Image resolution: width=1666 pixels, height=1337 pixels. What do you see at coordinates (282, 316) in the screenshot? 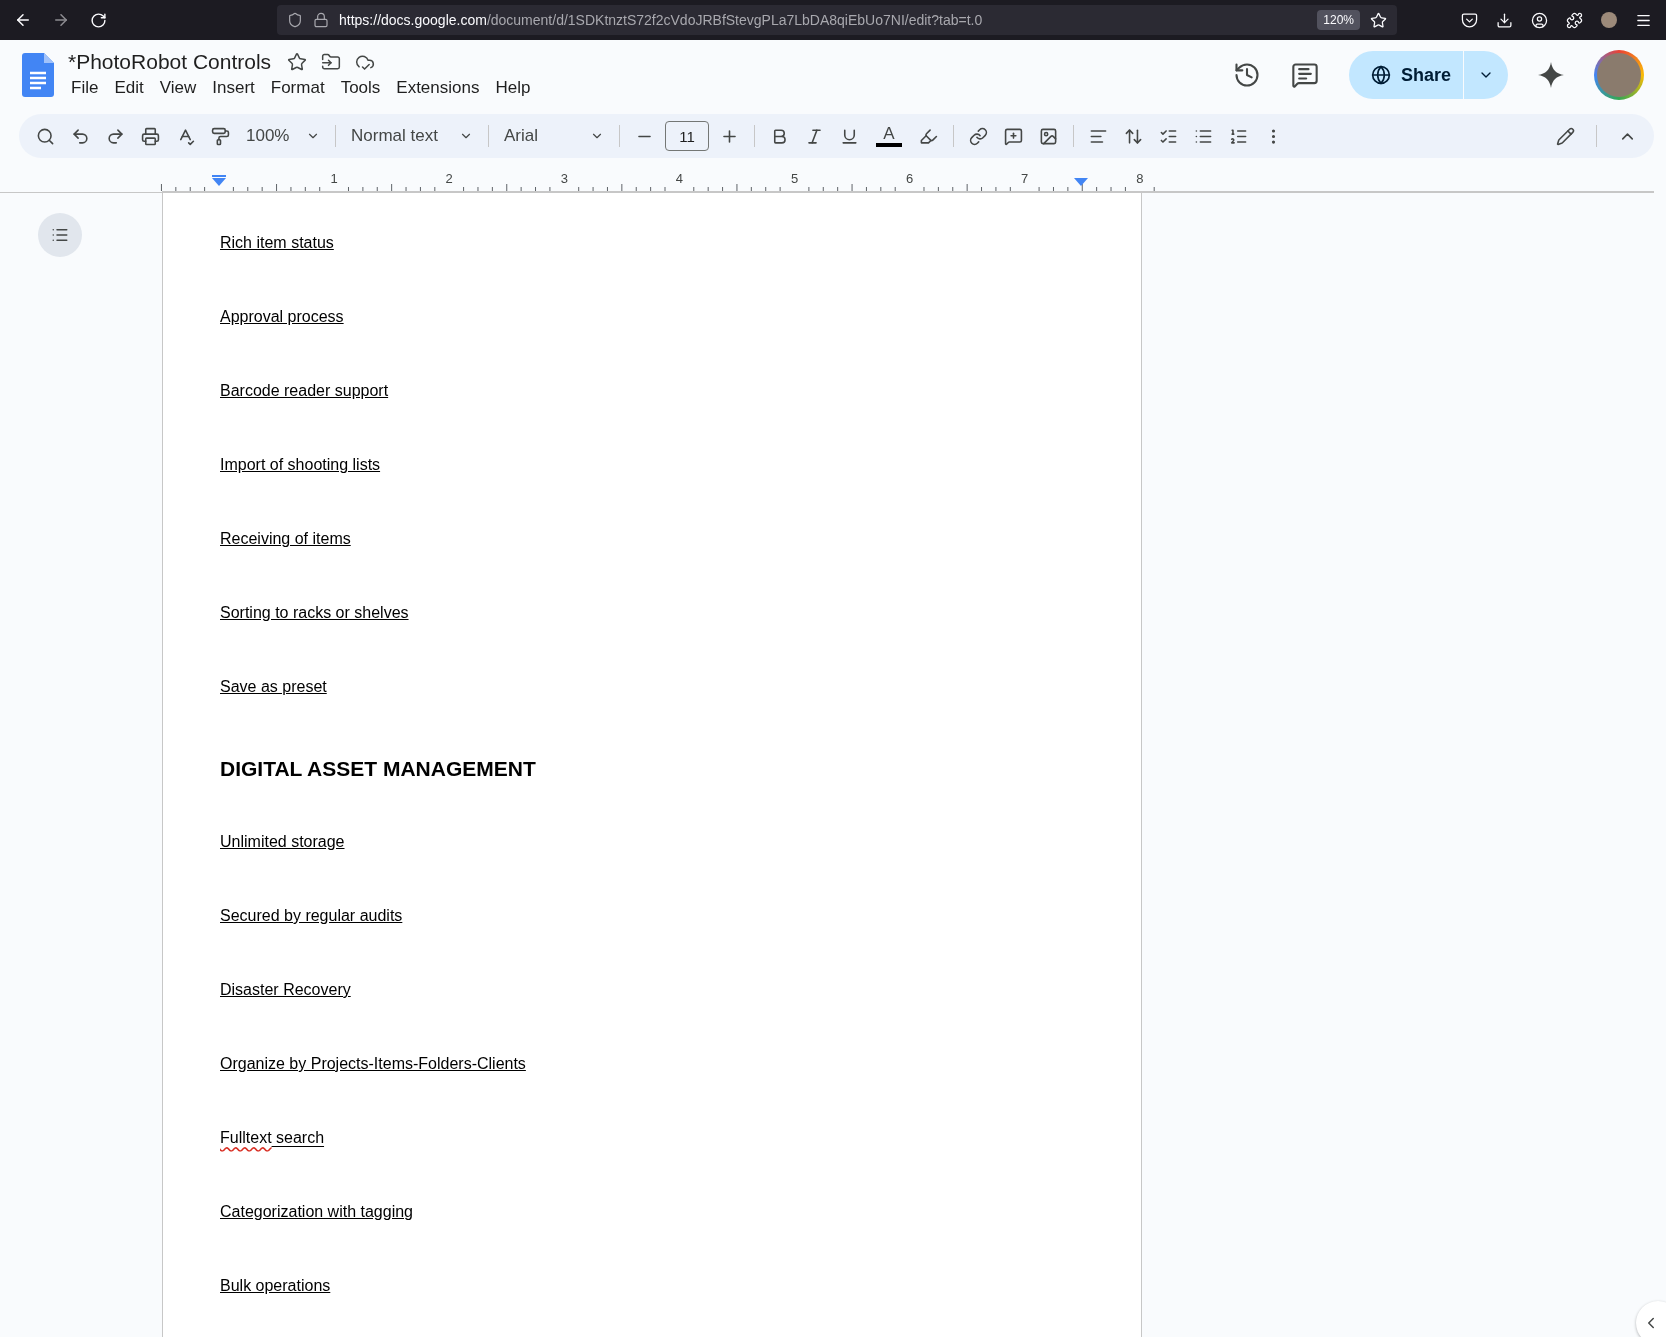
I see `link: Approval process` at bounding box center [282, 316].